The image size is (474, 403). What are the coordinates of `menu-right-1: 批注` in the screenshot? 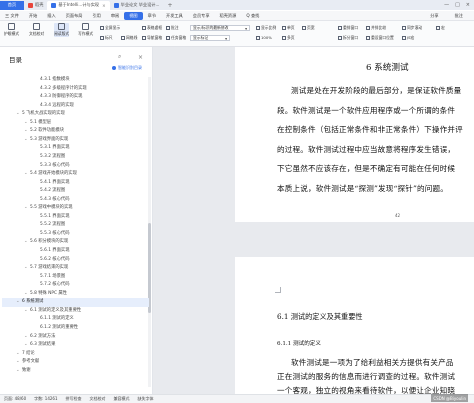 It's located at (459, 16).